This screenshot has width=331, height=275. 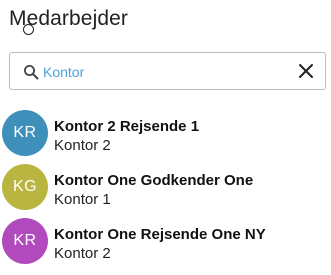 I want to click on mouse-cursor-indicator, so click(x=28, y=29).